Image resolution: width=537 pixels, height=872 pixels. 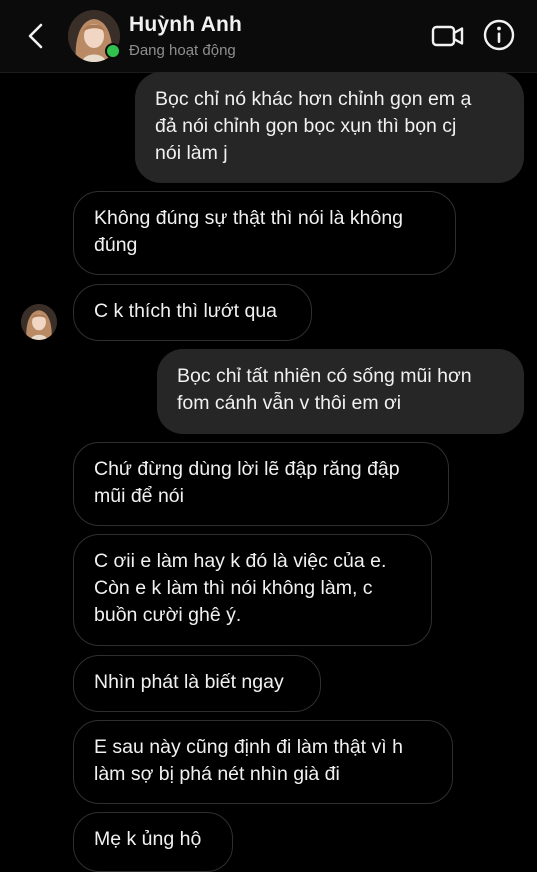 I want to click on sender-avatar, so click(x=39, y=322).